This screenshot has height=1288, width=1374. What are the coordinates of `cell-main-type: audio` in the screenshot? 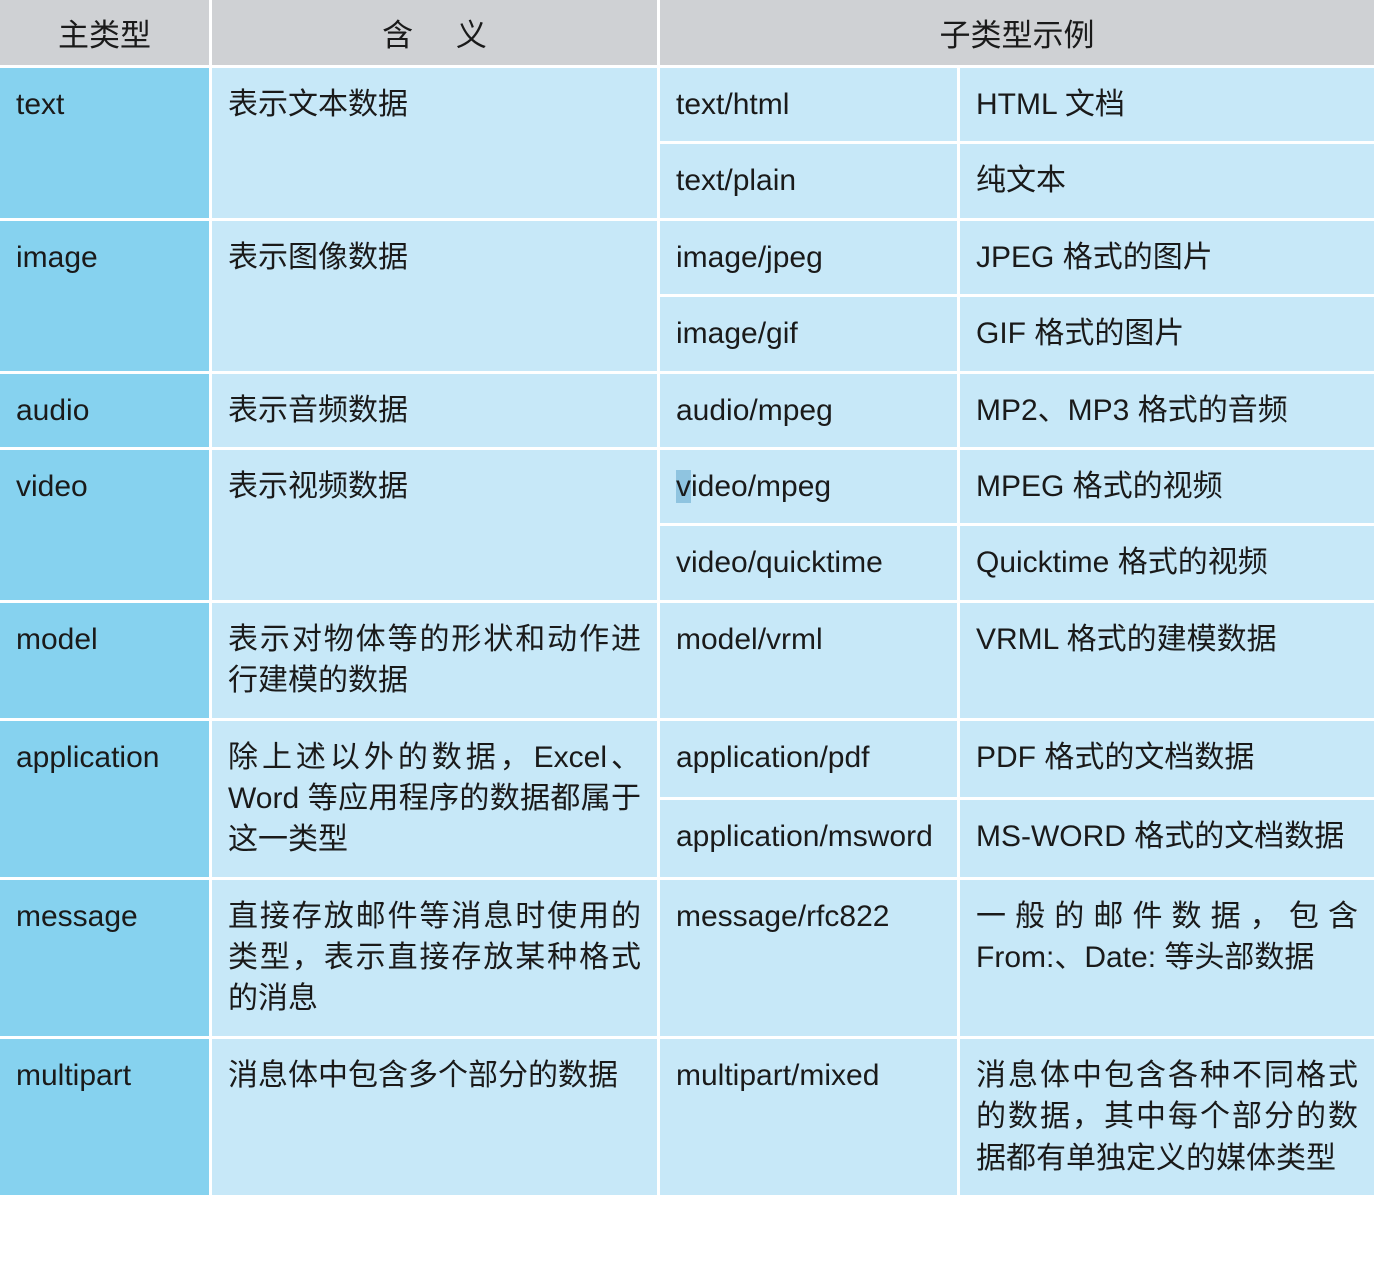 It's located at (106, 411).